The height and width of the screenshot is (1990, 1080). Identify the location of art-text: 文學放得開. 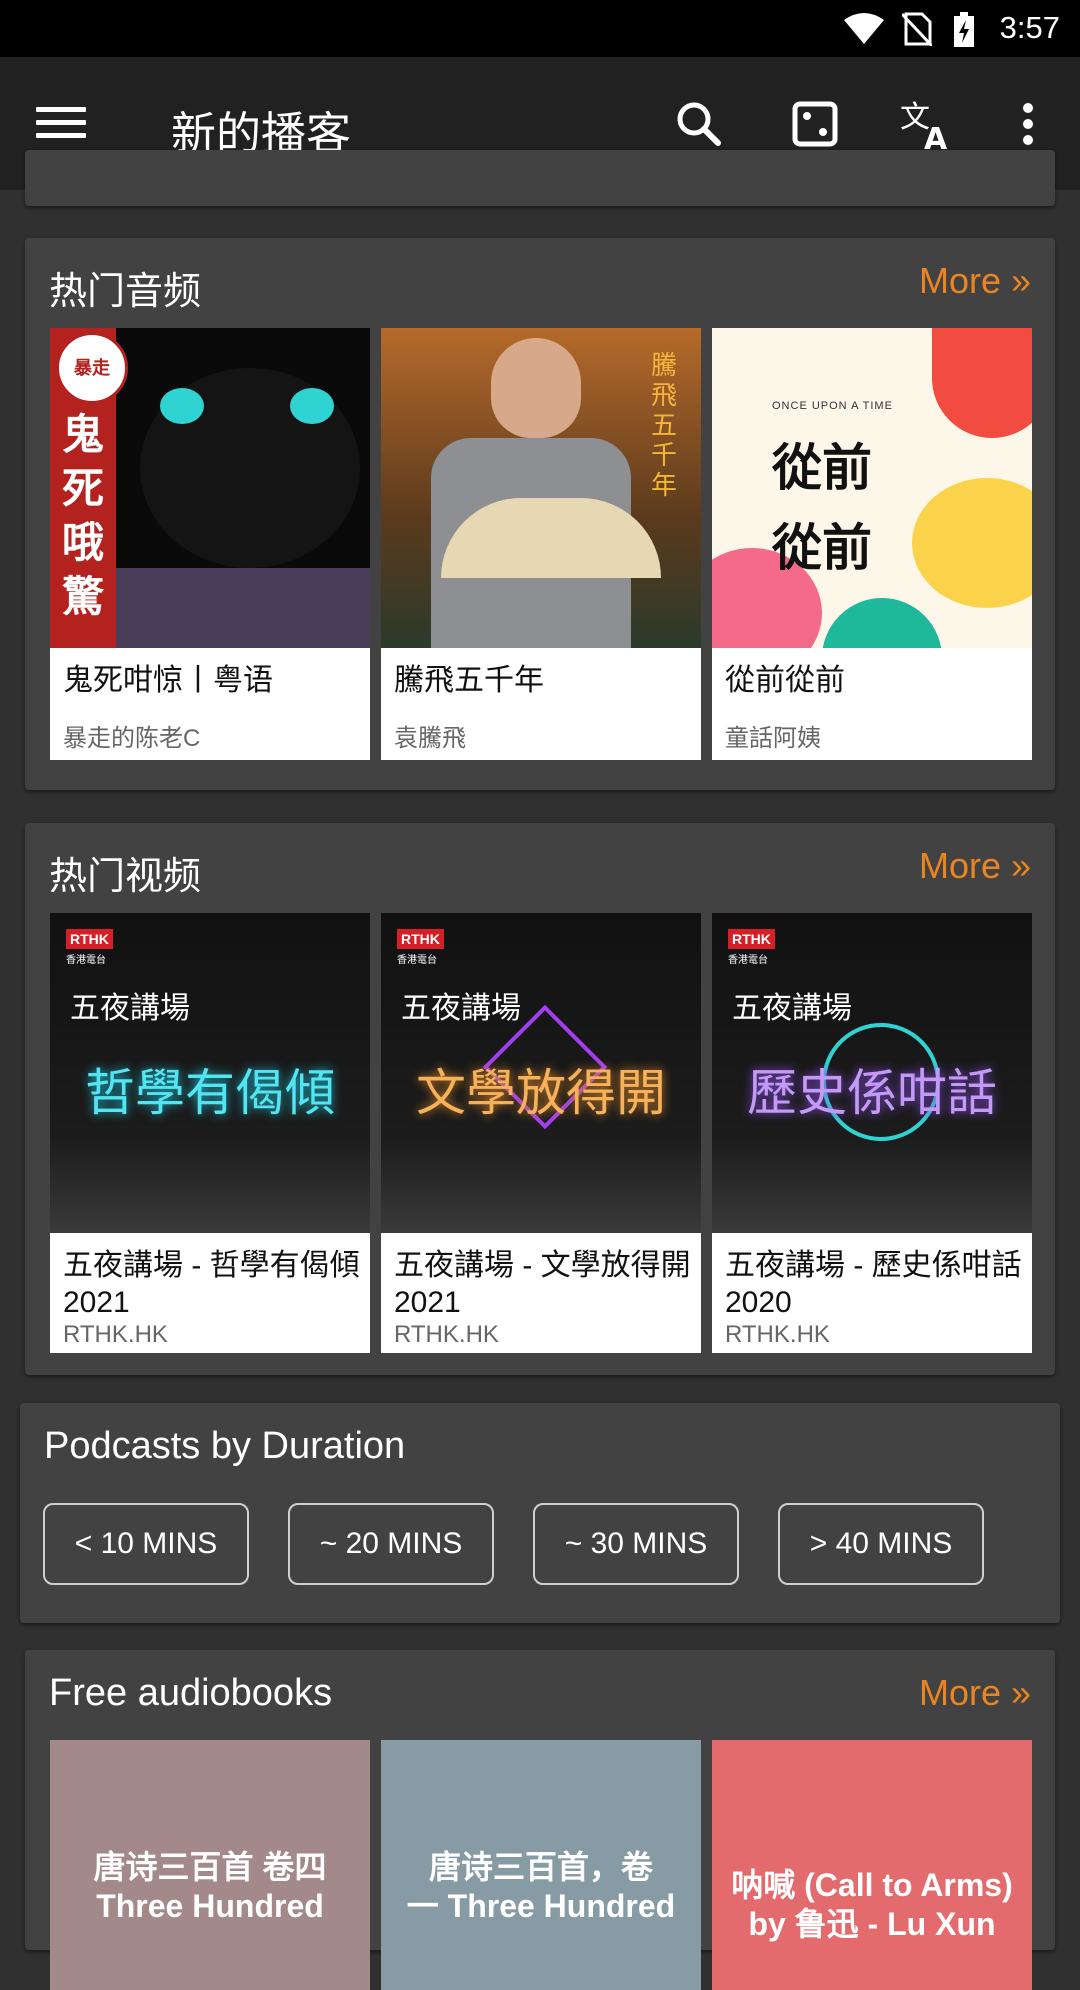
(541, 1093).